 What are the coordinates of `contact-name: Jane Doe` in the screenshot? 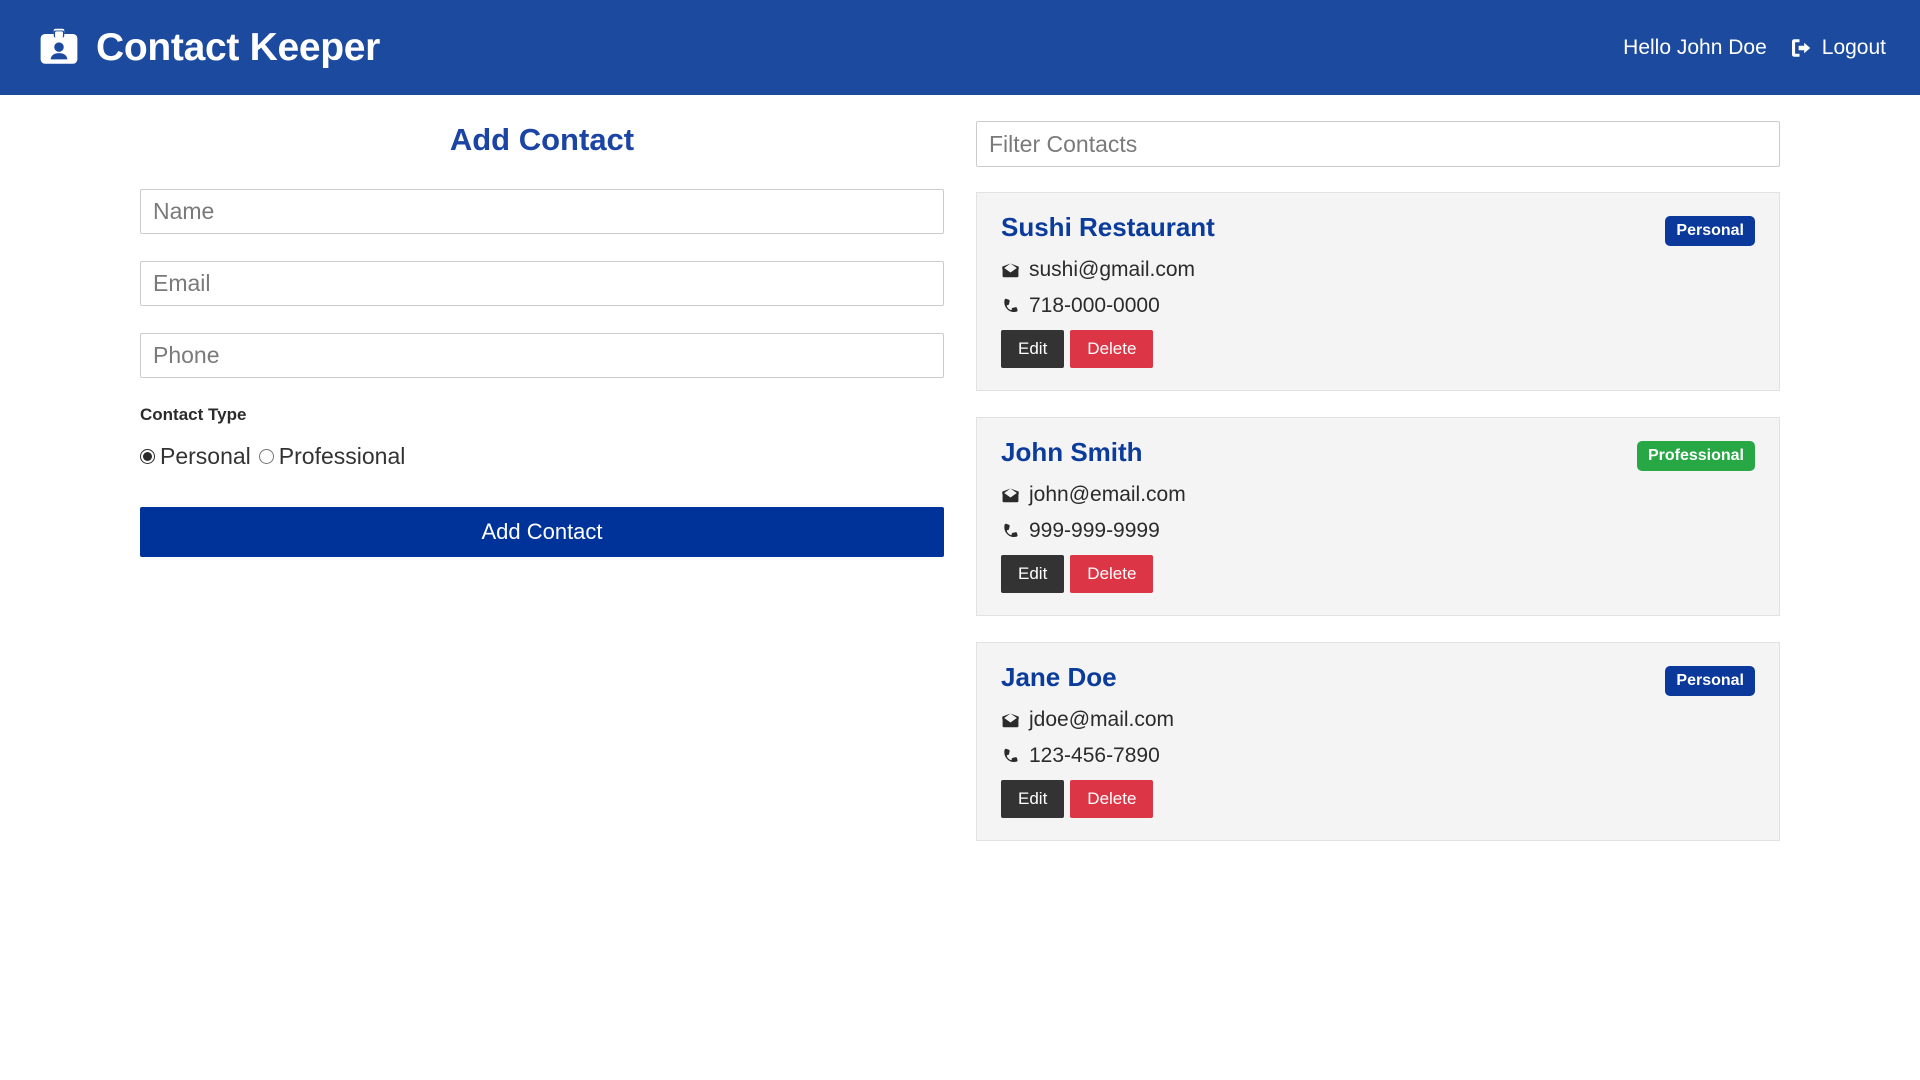 It's located at (1059, 677).